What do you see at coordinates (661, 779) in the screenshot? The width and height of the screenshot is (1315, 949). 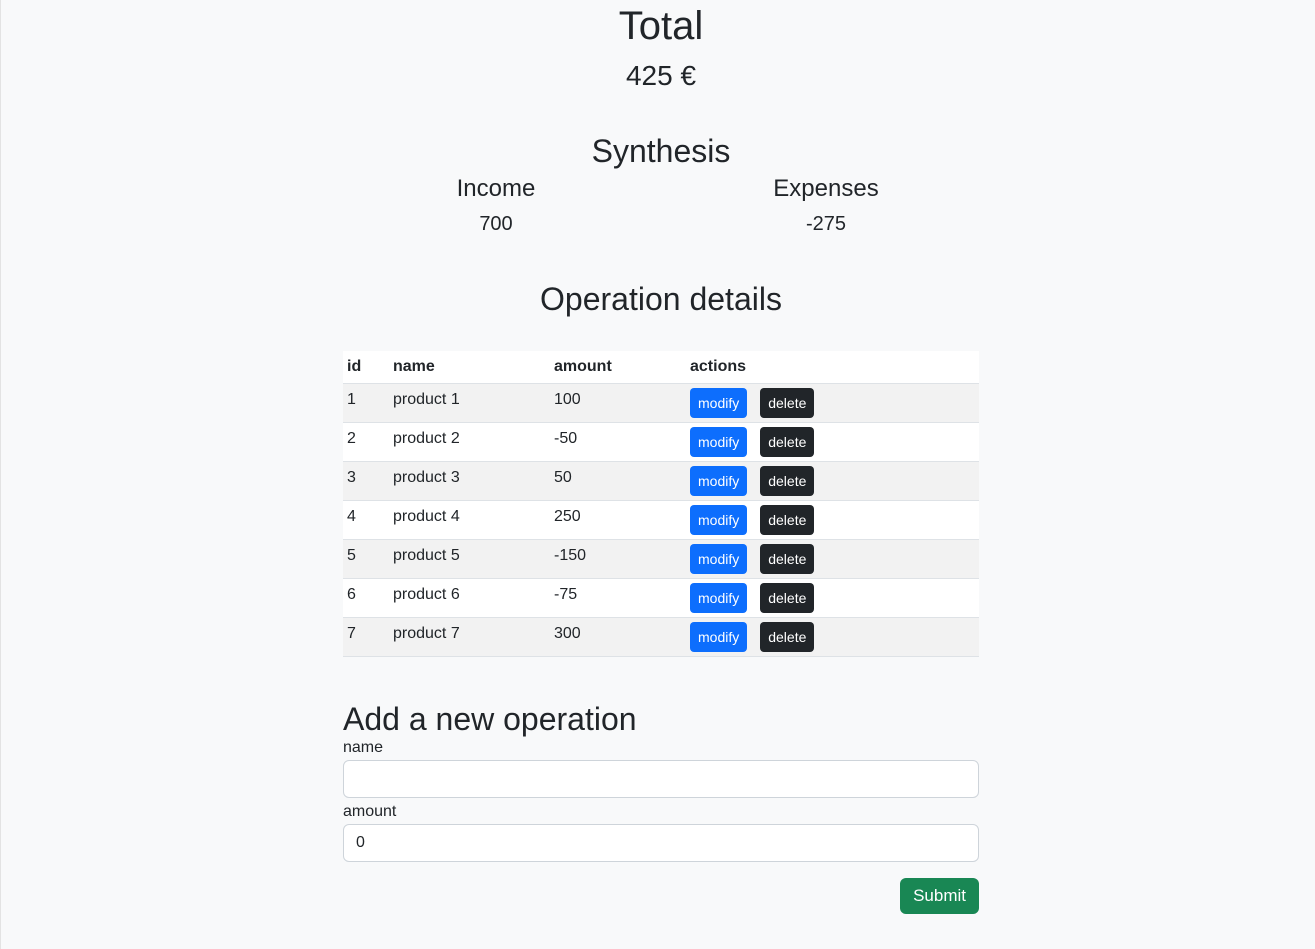 I see `name-input` at bounding box center [661, 779].